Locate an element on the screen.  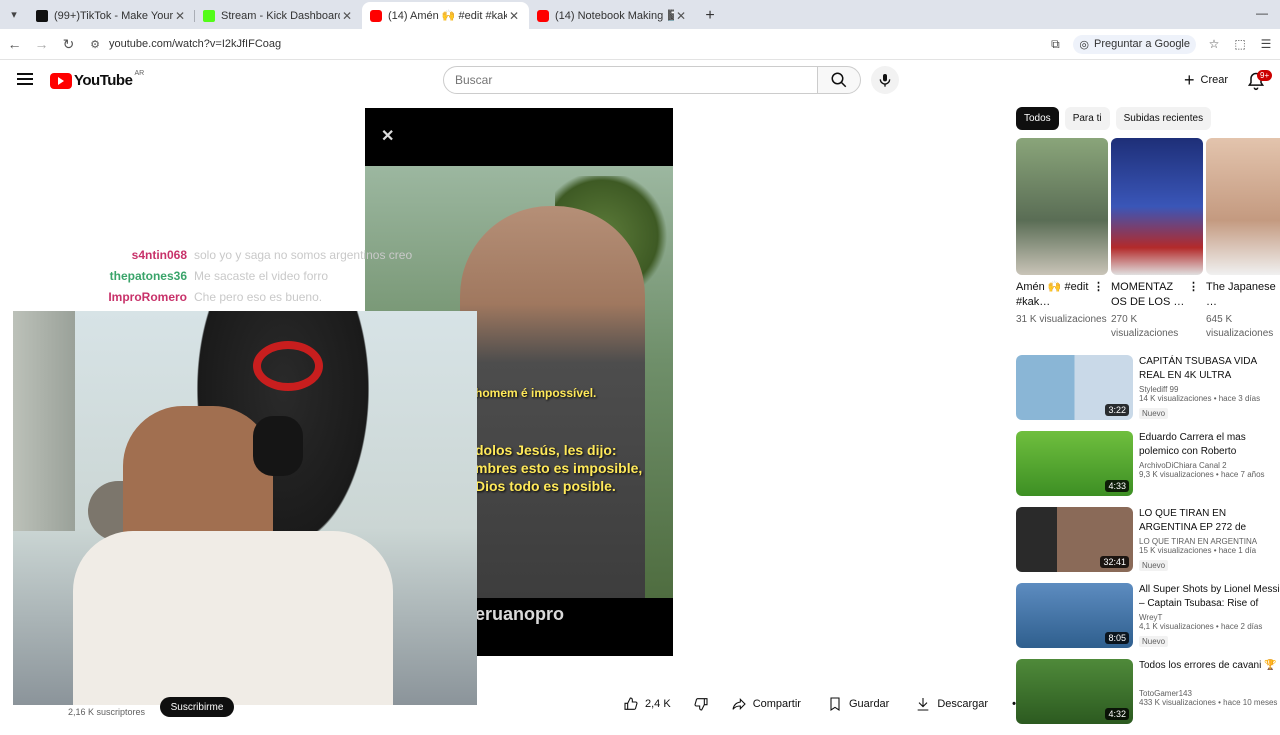
search-box is located at coordinates (630, 80).